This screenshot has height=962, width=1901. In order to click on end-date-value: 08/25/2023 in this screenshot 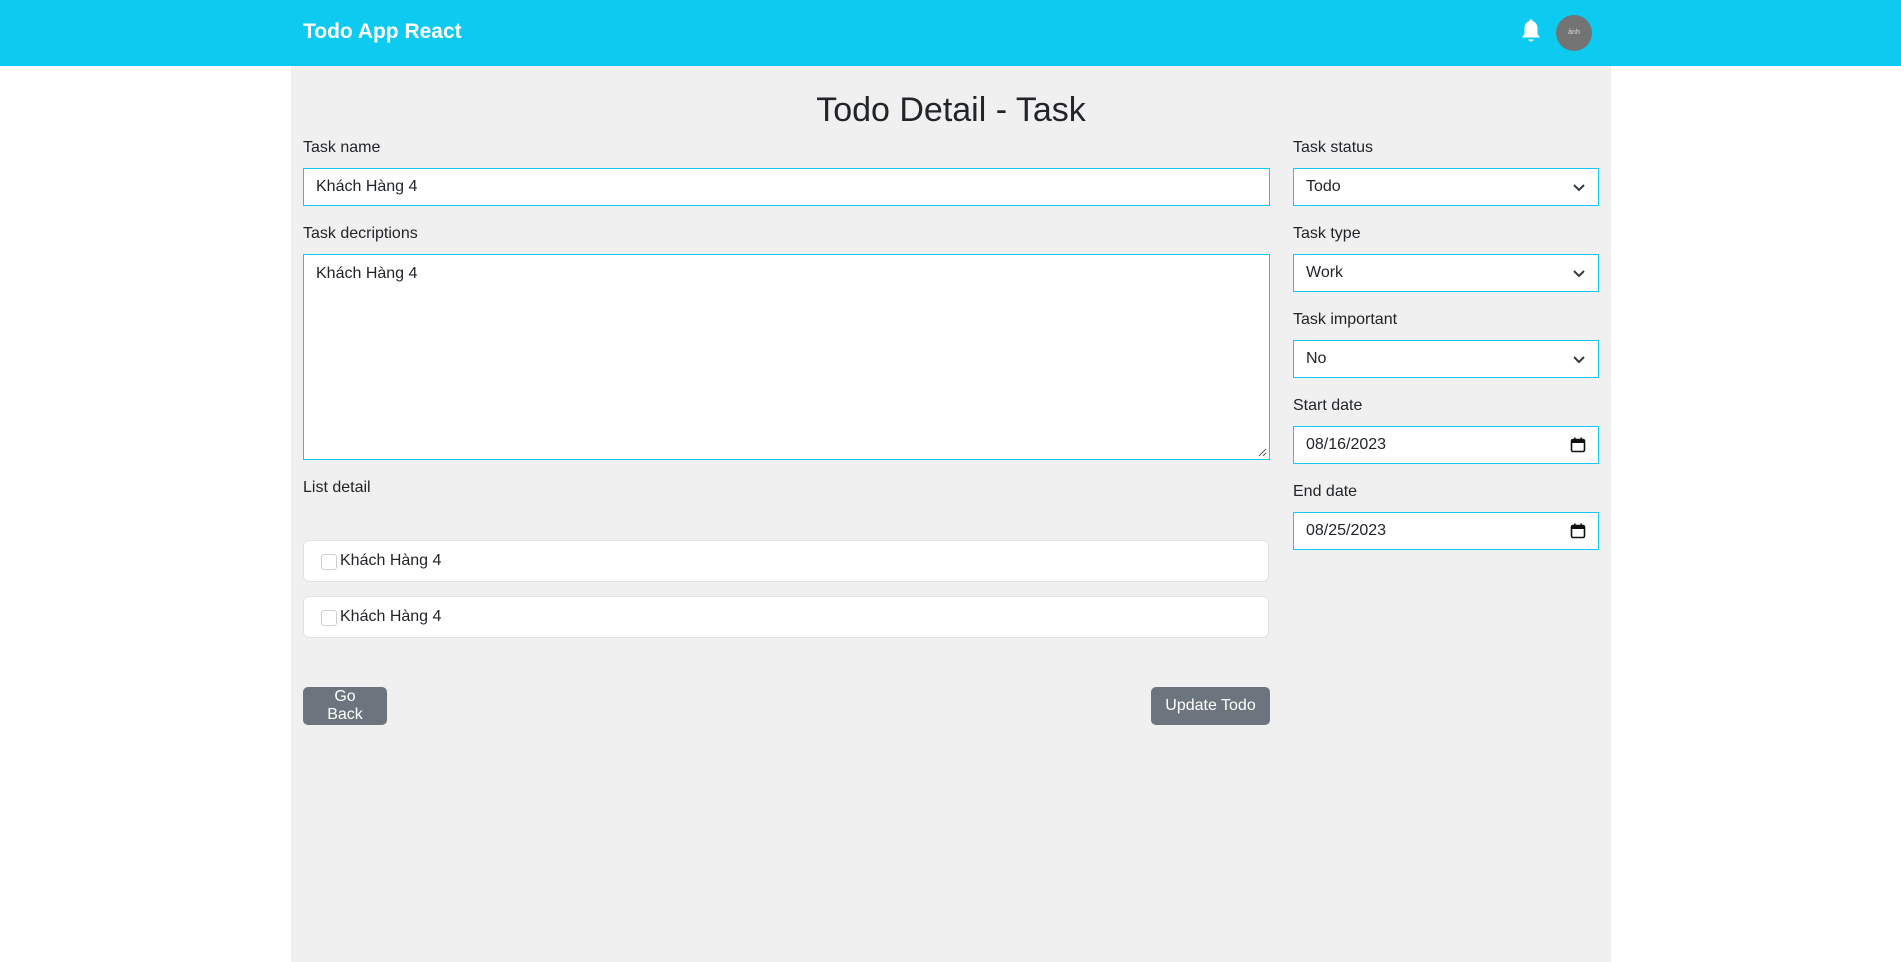, I will do `click(1346, 530)`.